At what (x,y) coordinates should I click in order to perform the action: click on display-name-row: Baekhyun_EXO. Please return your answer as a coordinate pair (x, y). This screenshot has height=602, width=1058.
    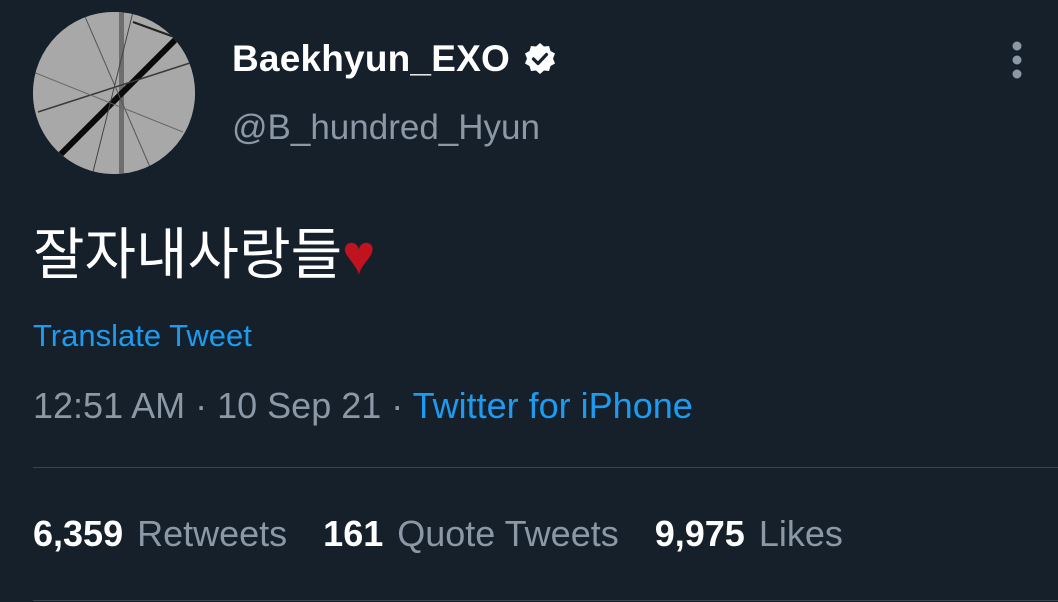
    Looking at the image, I should click on (395, 59).